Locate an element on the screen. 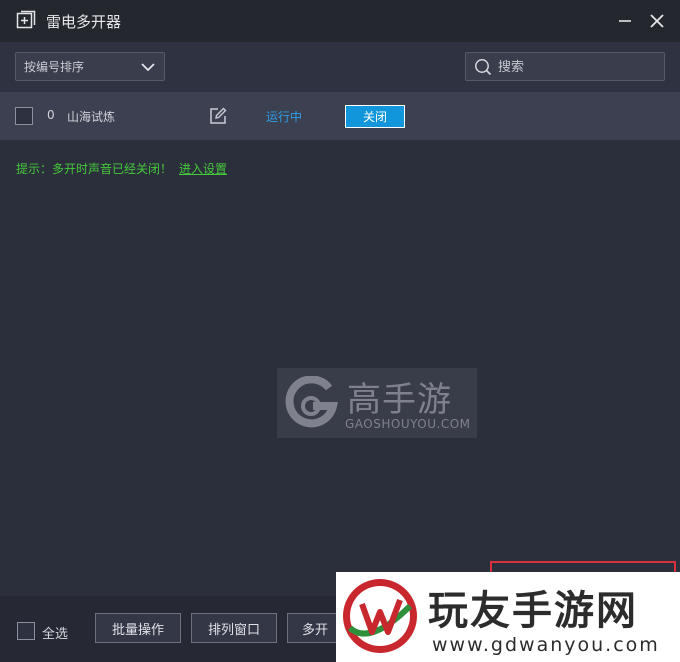 Image resolution: width=680 pixels, height=662 pixels. instance-index: 0 is located at coordinates (51, 115).